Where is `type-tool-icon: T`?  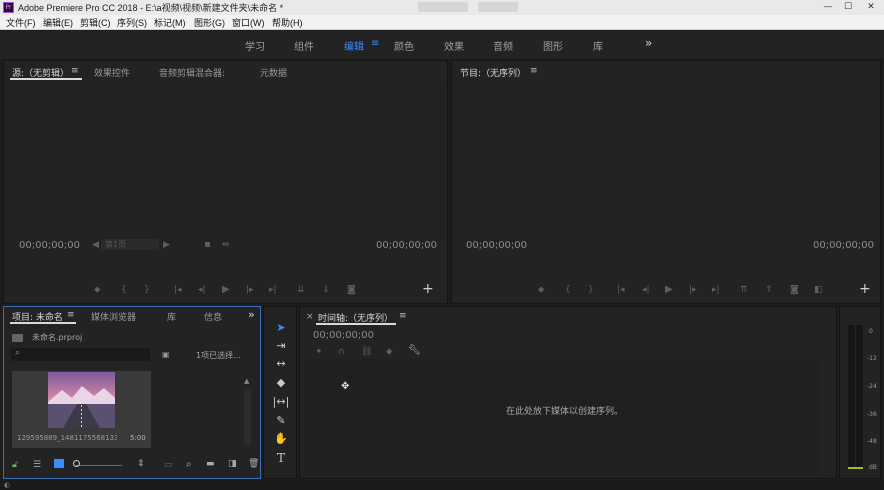 type-tool-icon: T is located at coordinates (281, 458).